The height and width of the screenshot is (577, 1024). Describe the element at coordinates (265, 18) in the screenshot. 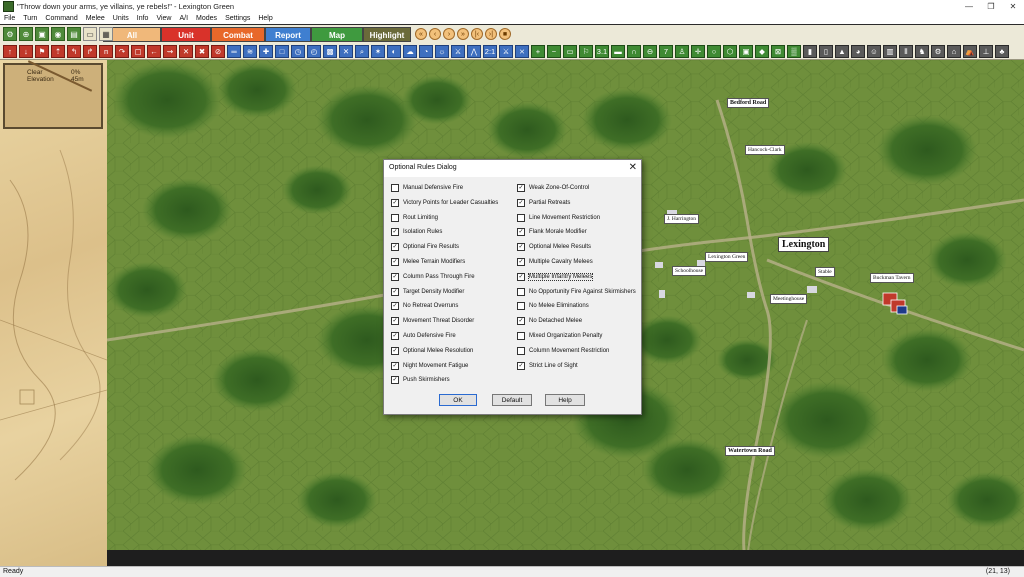

I see `menu-help: Help` at that location.